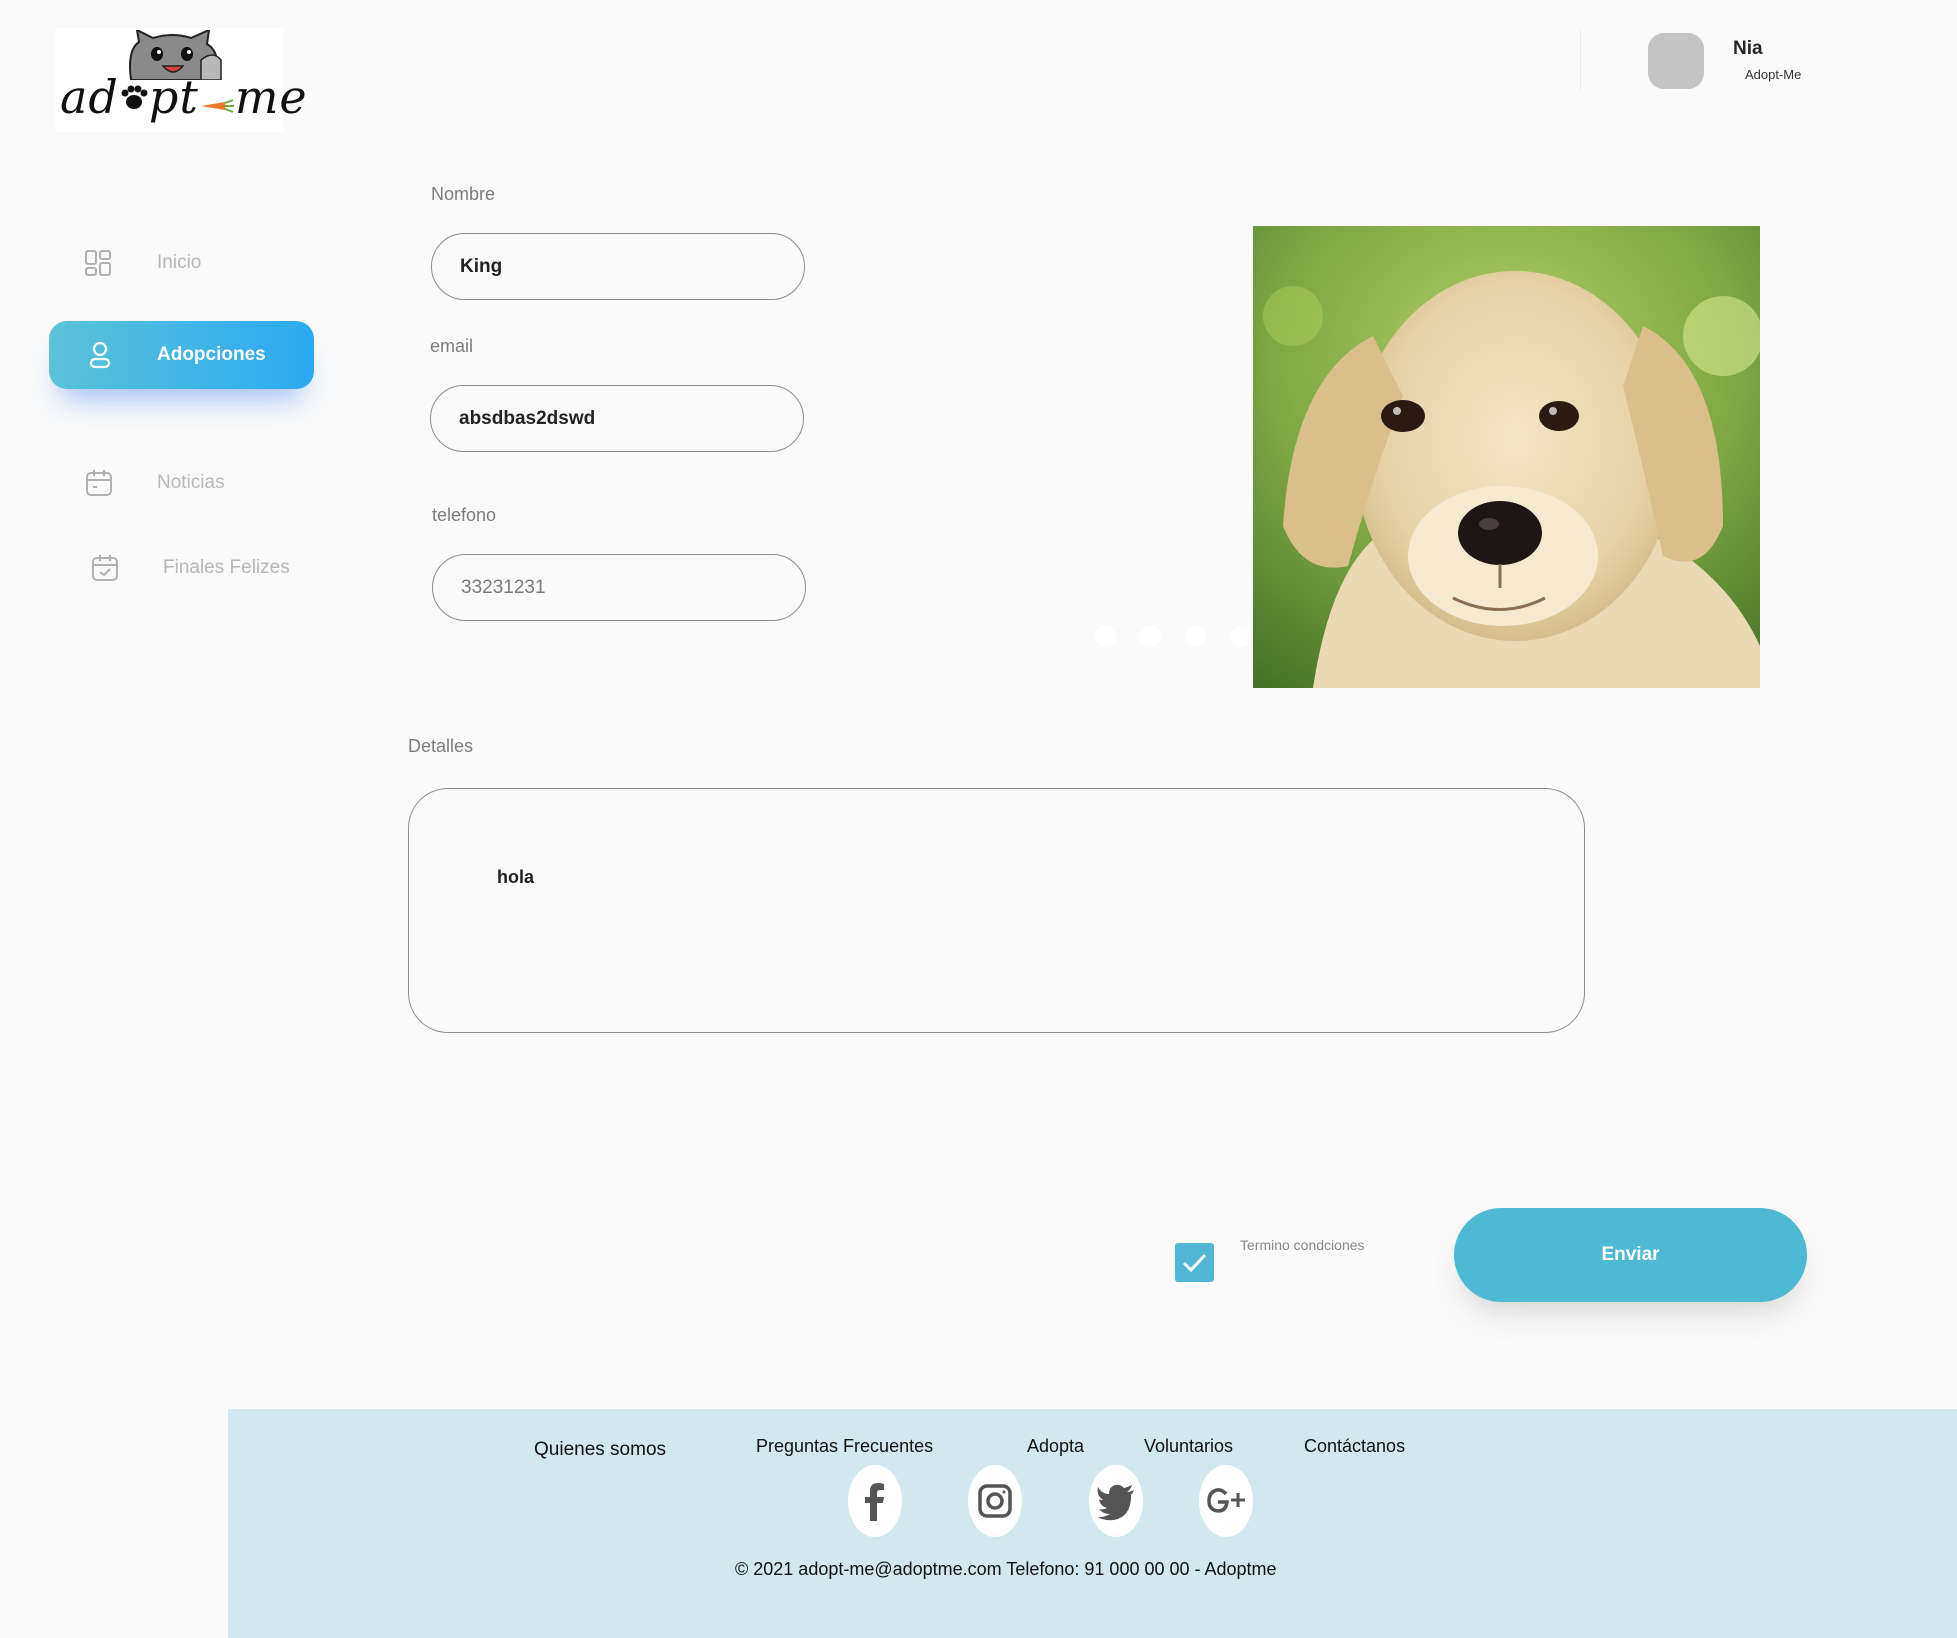  I want to click on telefono-label: telefono, so click(464, 515).